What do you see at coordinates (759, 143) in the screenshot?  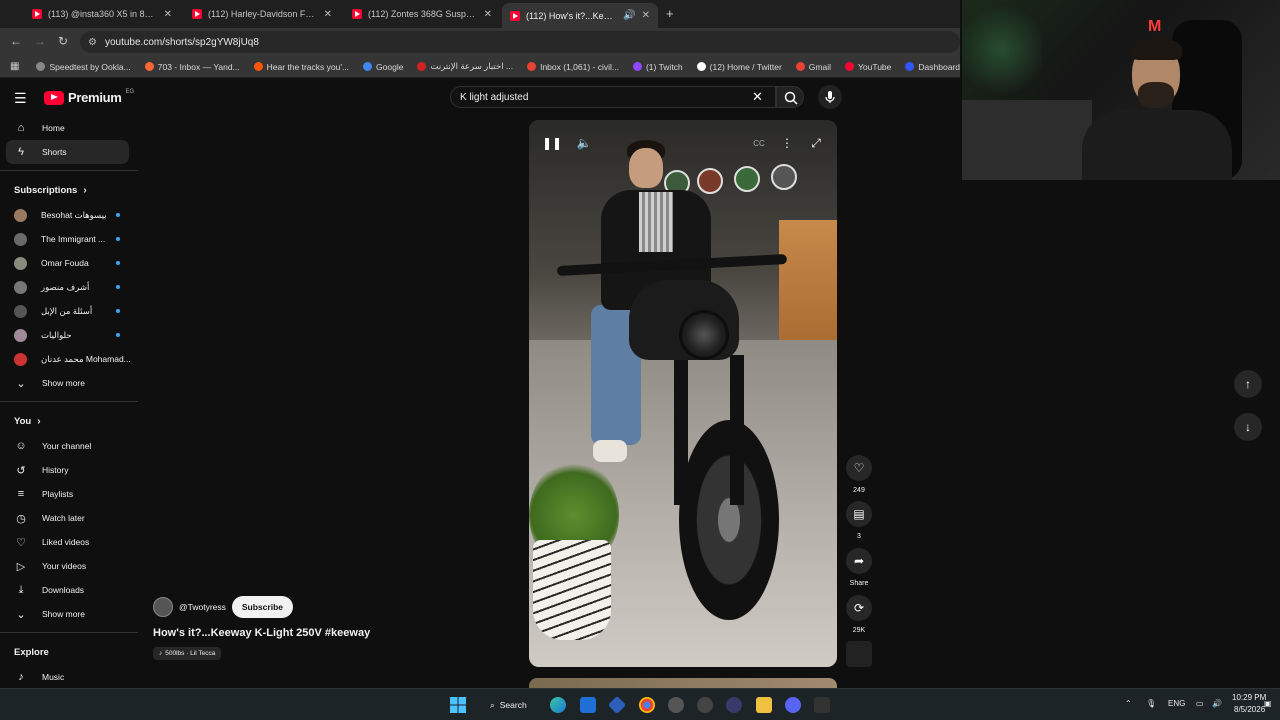 I see `captions-icon: CC` at bounding box center [759, 143].